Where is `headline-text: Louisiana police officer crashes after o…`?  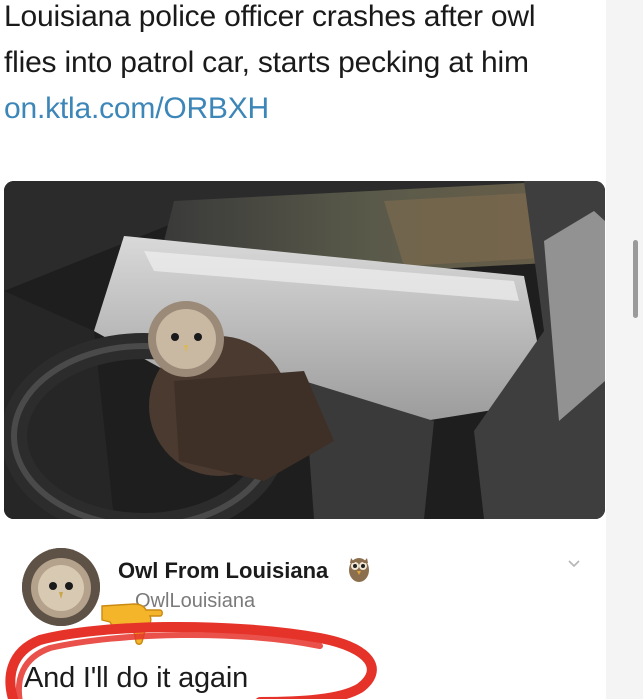
headline-text: Louisiana police officer crashes after o… is located at coordinates (270, 39).